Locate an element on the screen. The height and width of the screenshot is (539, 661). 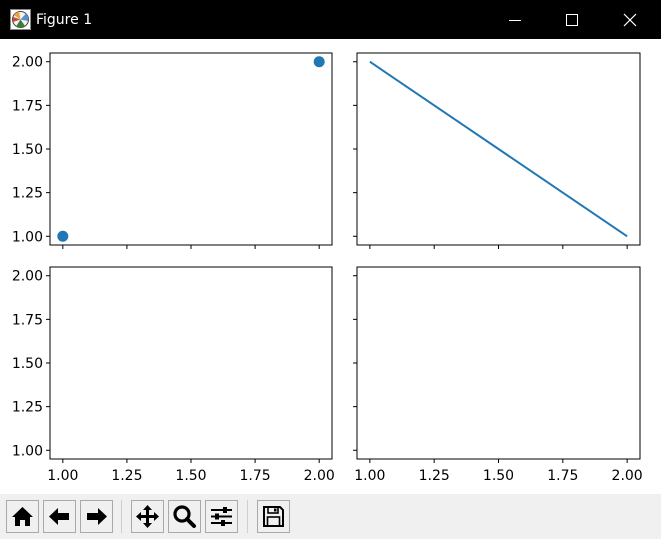
navigation-toolbar is located at coordinates (330, 516).